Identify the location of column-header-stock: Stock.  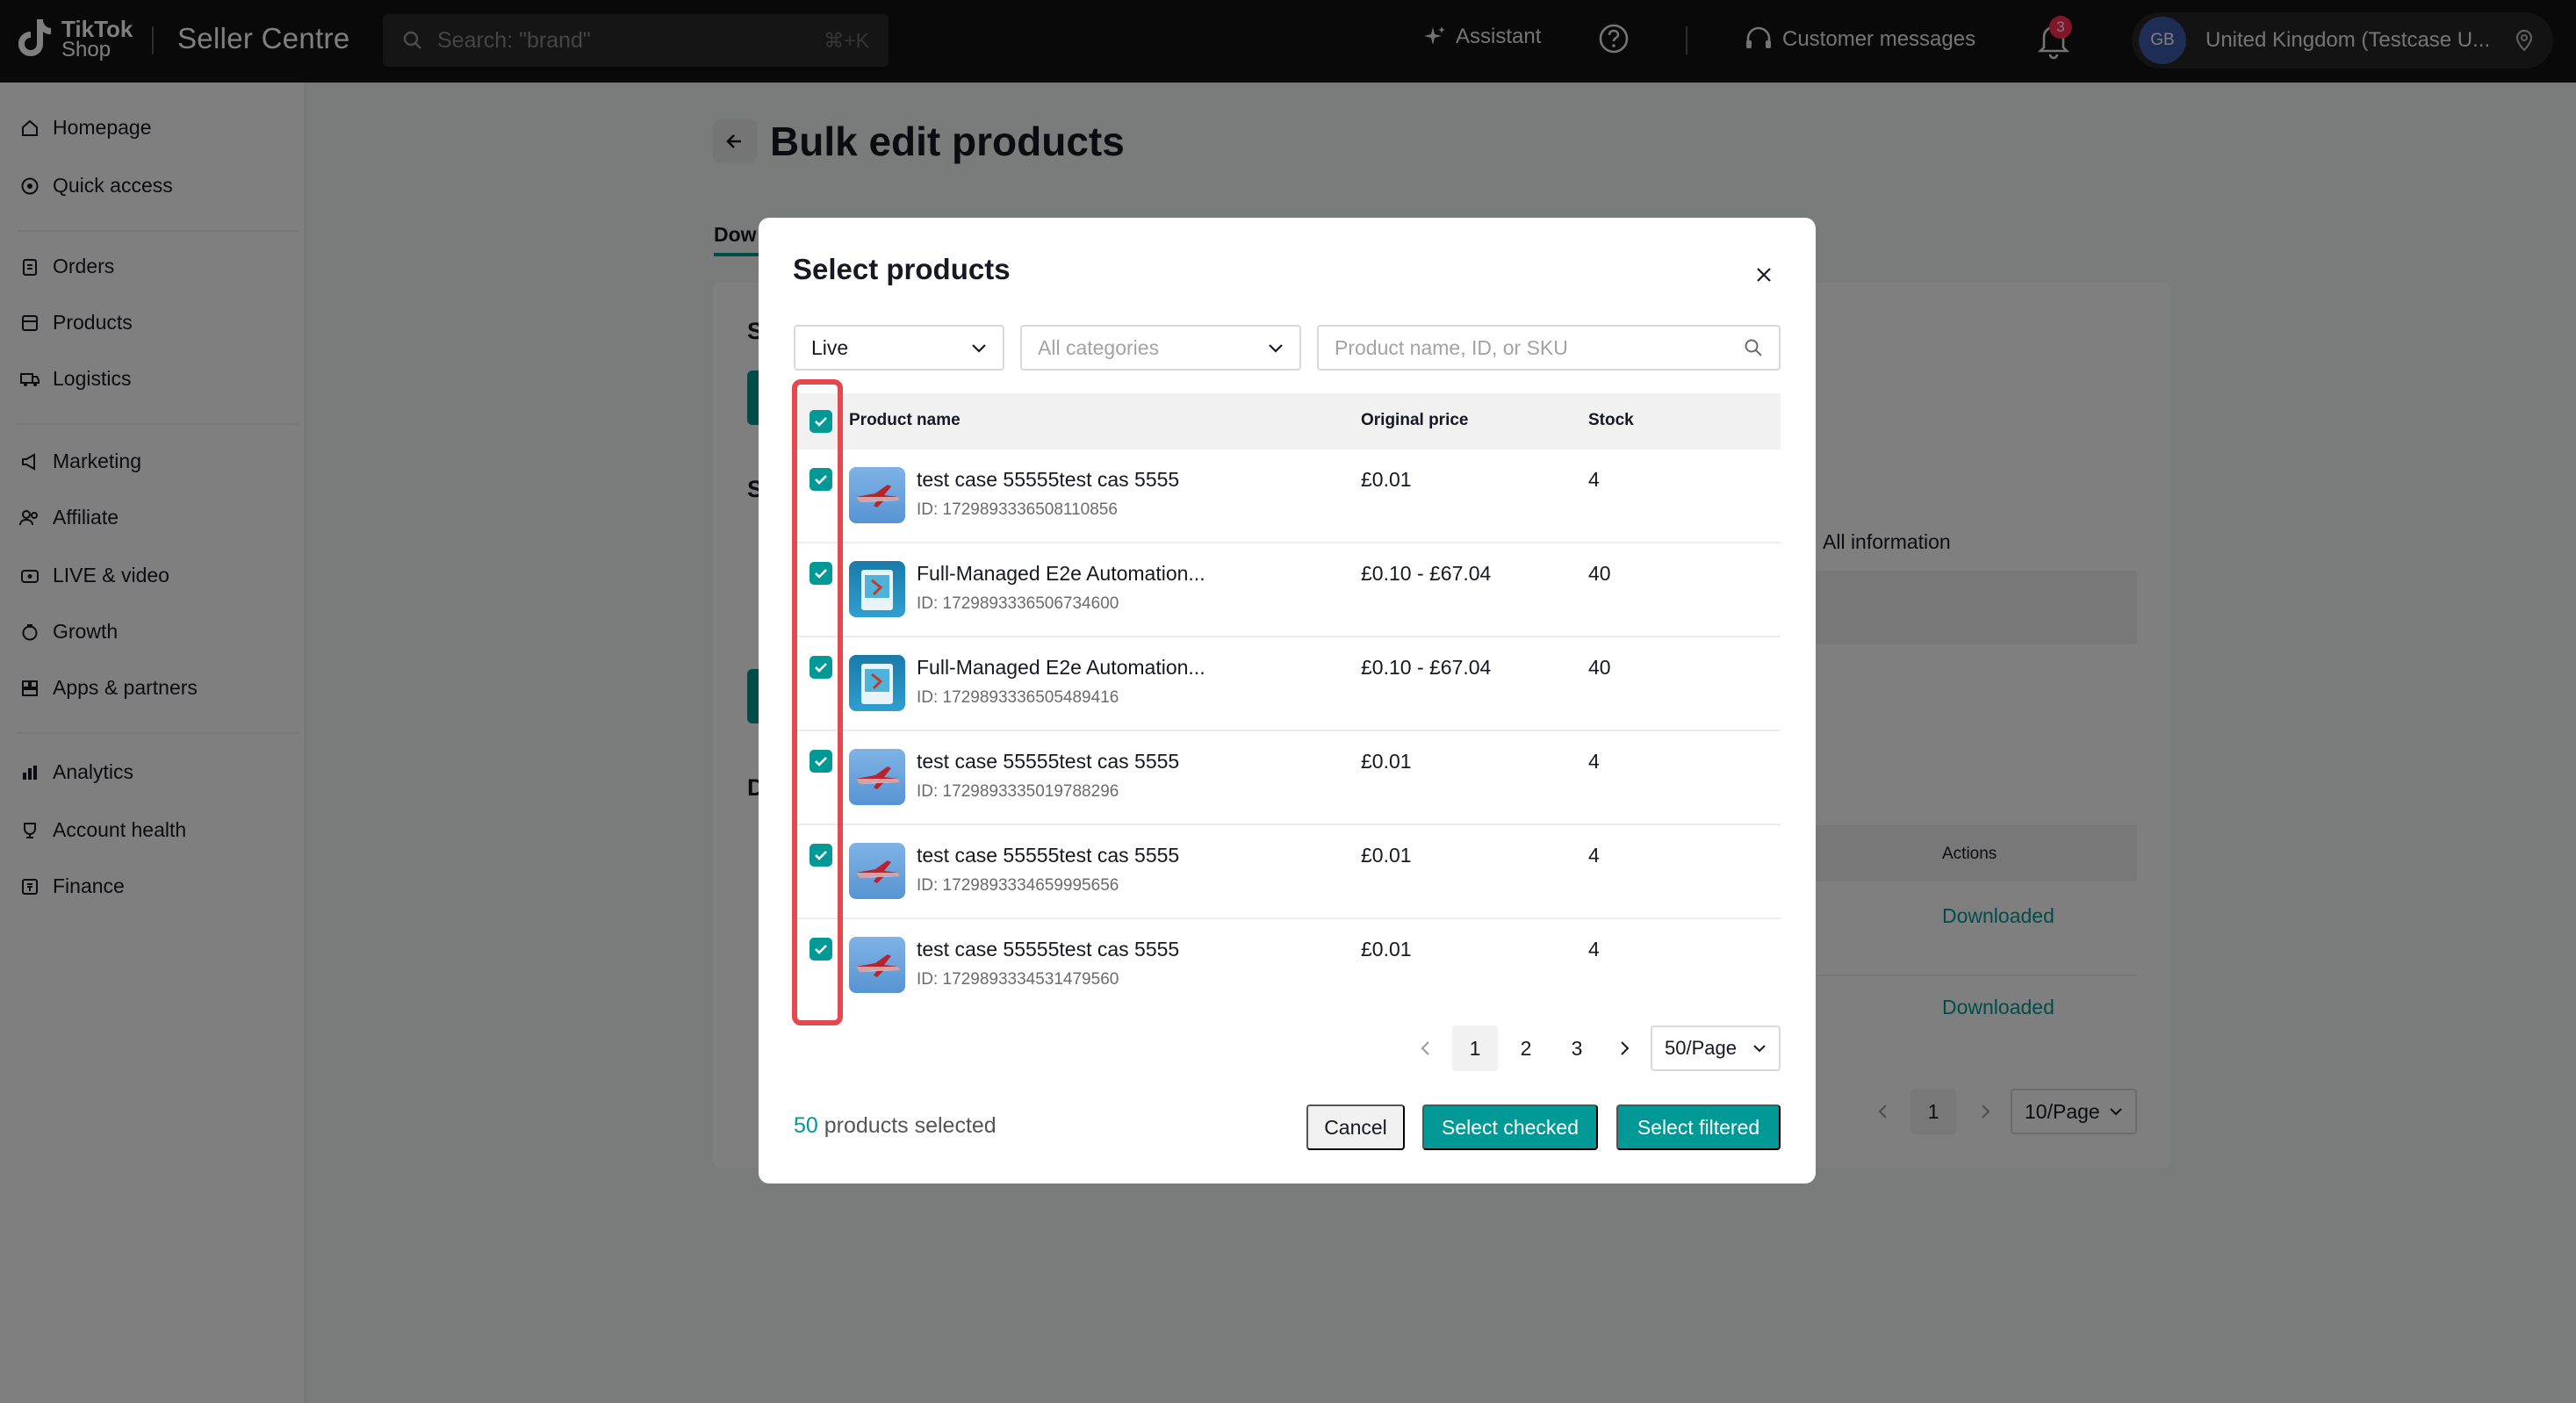
(1611, 420).